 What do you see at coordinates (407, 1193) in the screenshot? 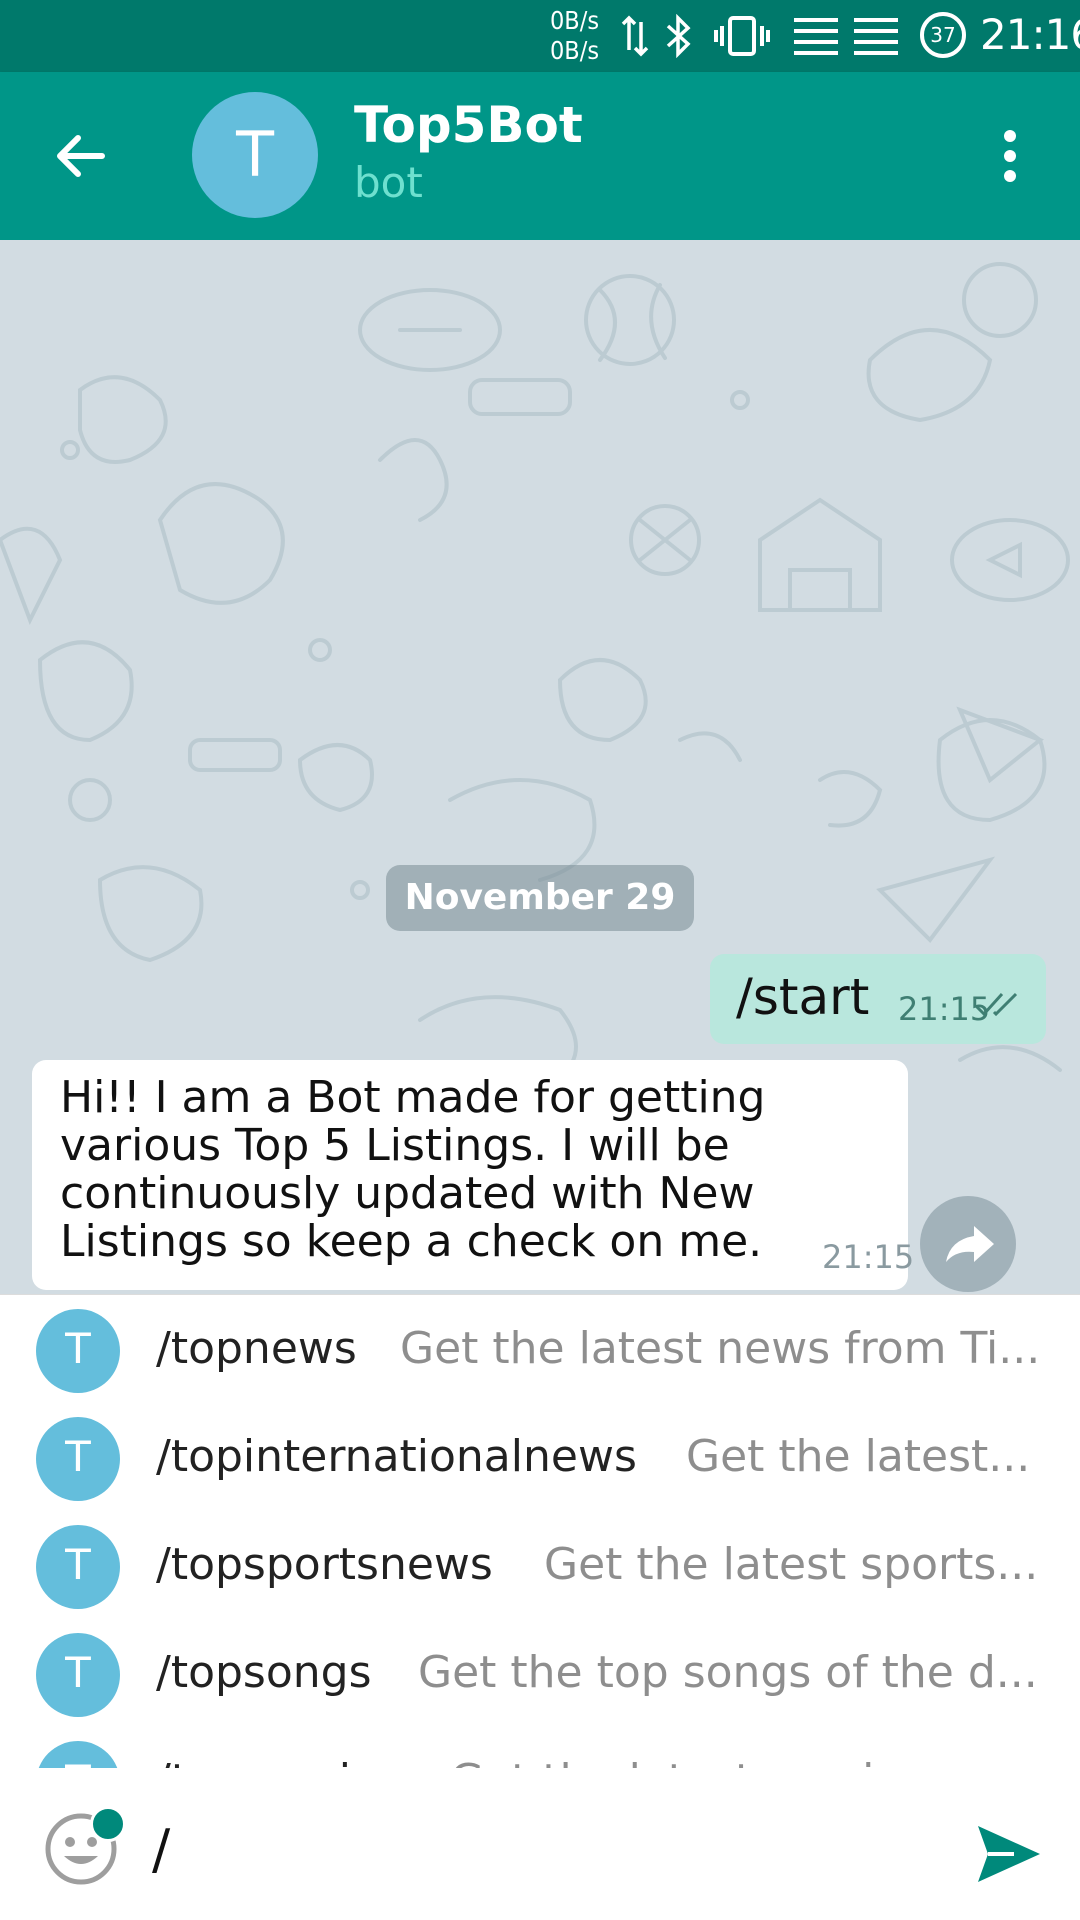
I see `message-line: continuously updated with New` at bounding box center [407, 1193].